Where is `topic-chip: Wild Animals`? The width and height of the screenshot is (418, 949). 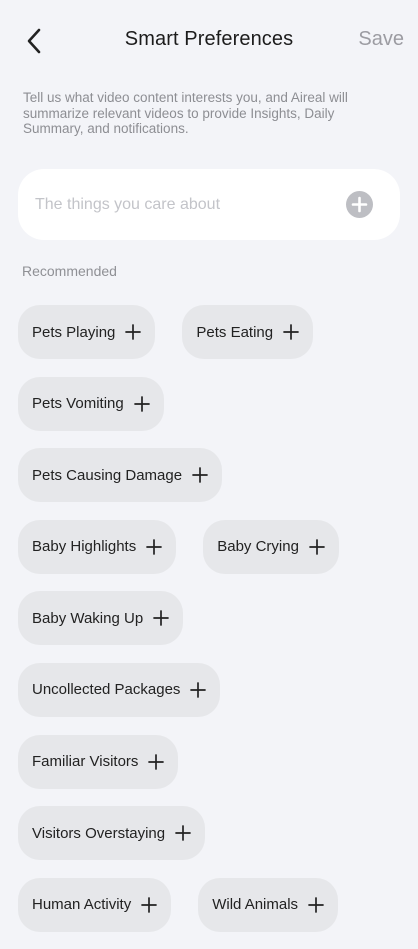 topic-chip: Wild Animals is located at coordinates (268, 904).